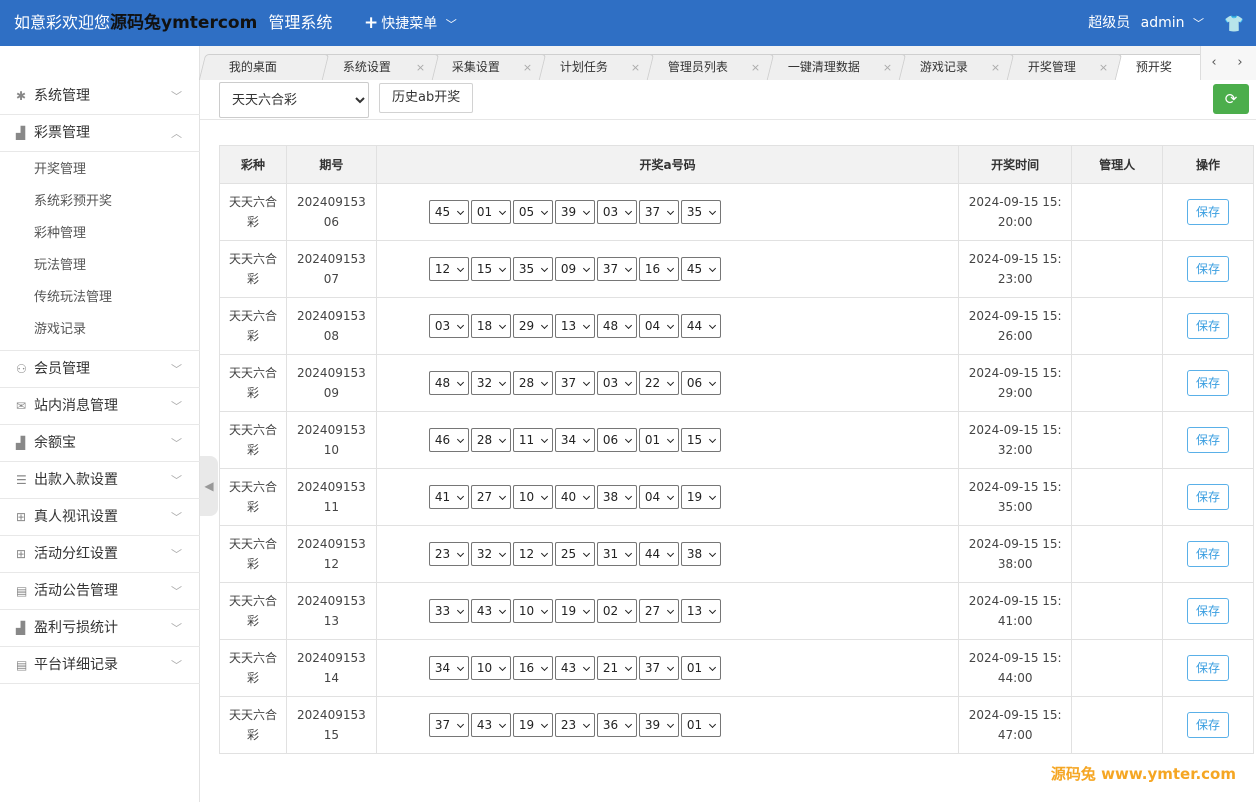 The height and width of the screenshot is (802, 1256). Describe the element at coordinates (100, 554) in the screenshot. I see `sidebar-group: ⊞ 活动分红设置 ﹀` at that location.